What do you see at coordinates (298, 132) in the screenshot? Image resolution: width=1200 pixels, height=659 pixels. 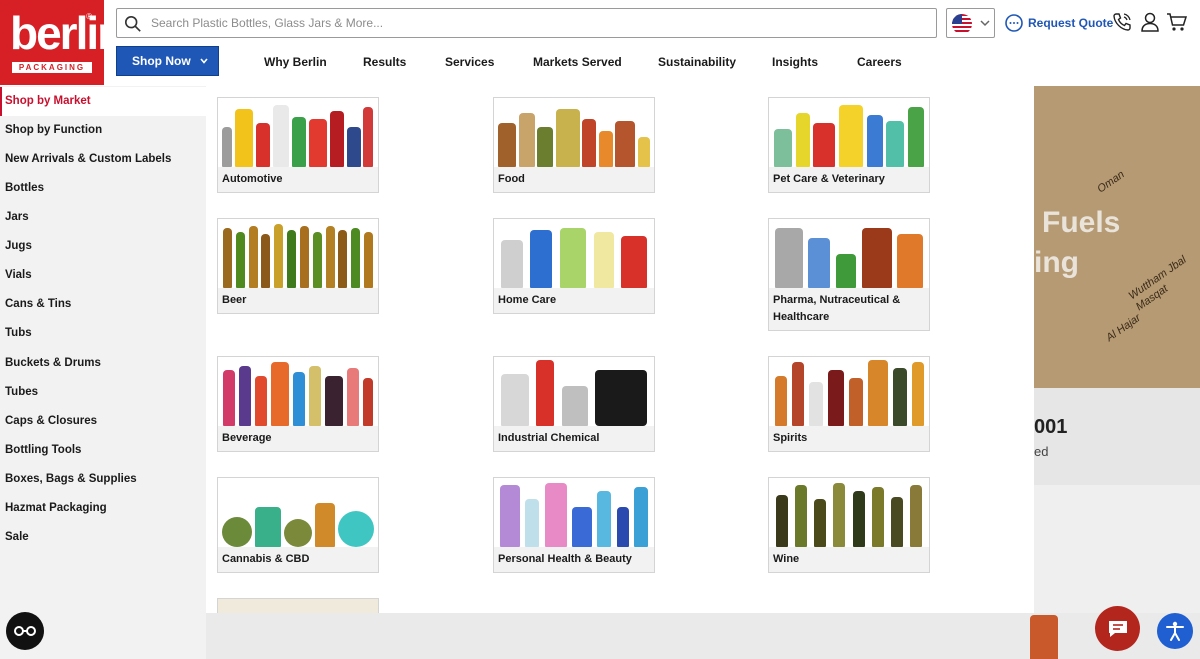 I see `automotive-image` at bounding box center [298, 132].